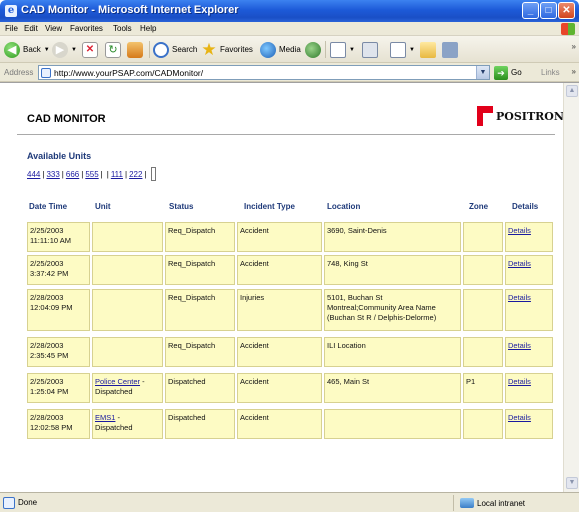 The image size is (579, 512). What do you see at coordinates (19, 72) in the screenshot?
I see `address-label: Address` at bounding box center [19, 72].